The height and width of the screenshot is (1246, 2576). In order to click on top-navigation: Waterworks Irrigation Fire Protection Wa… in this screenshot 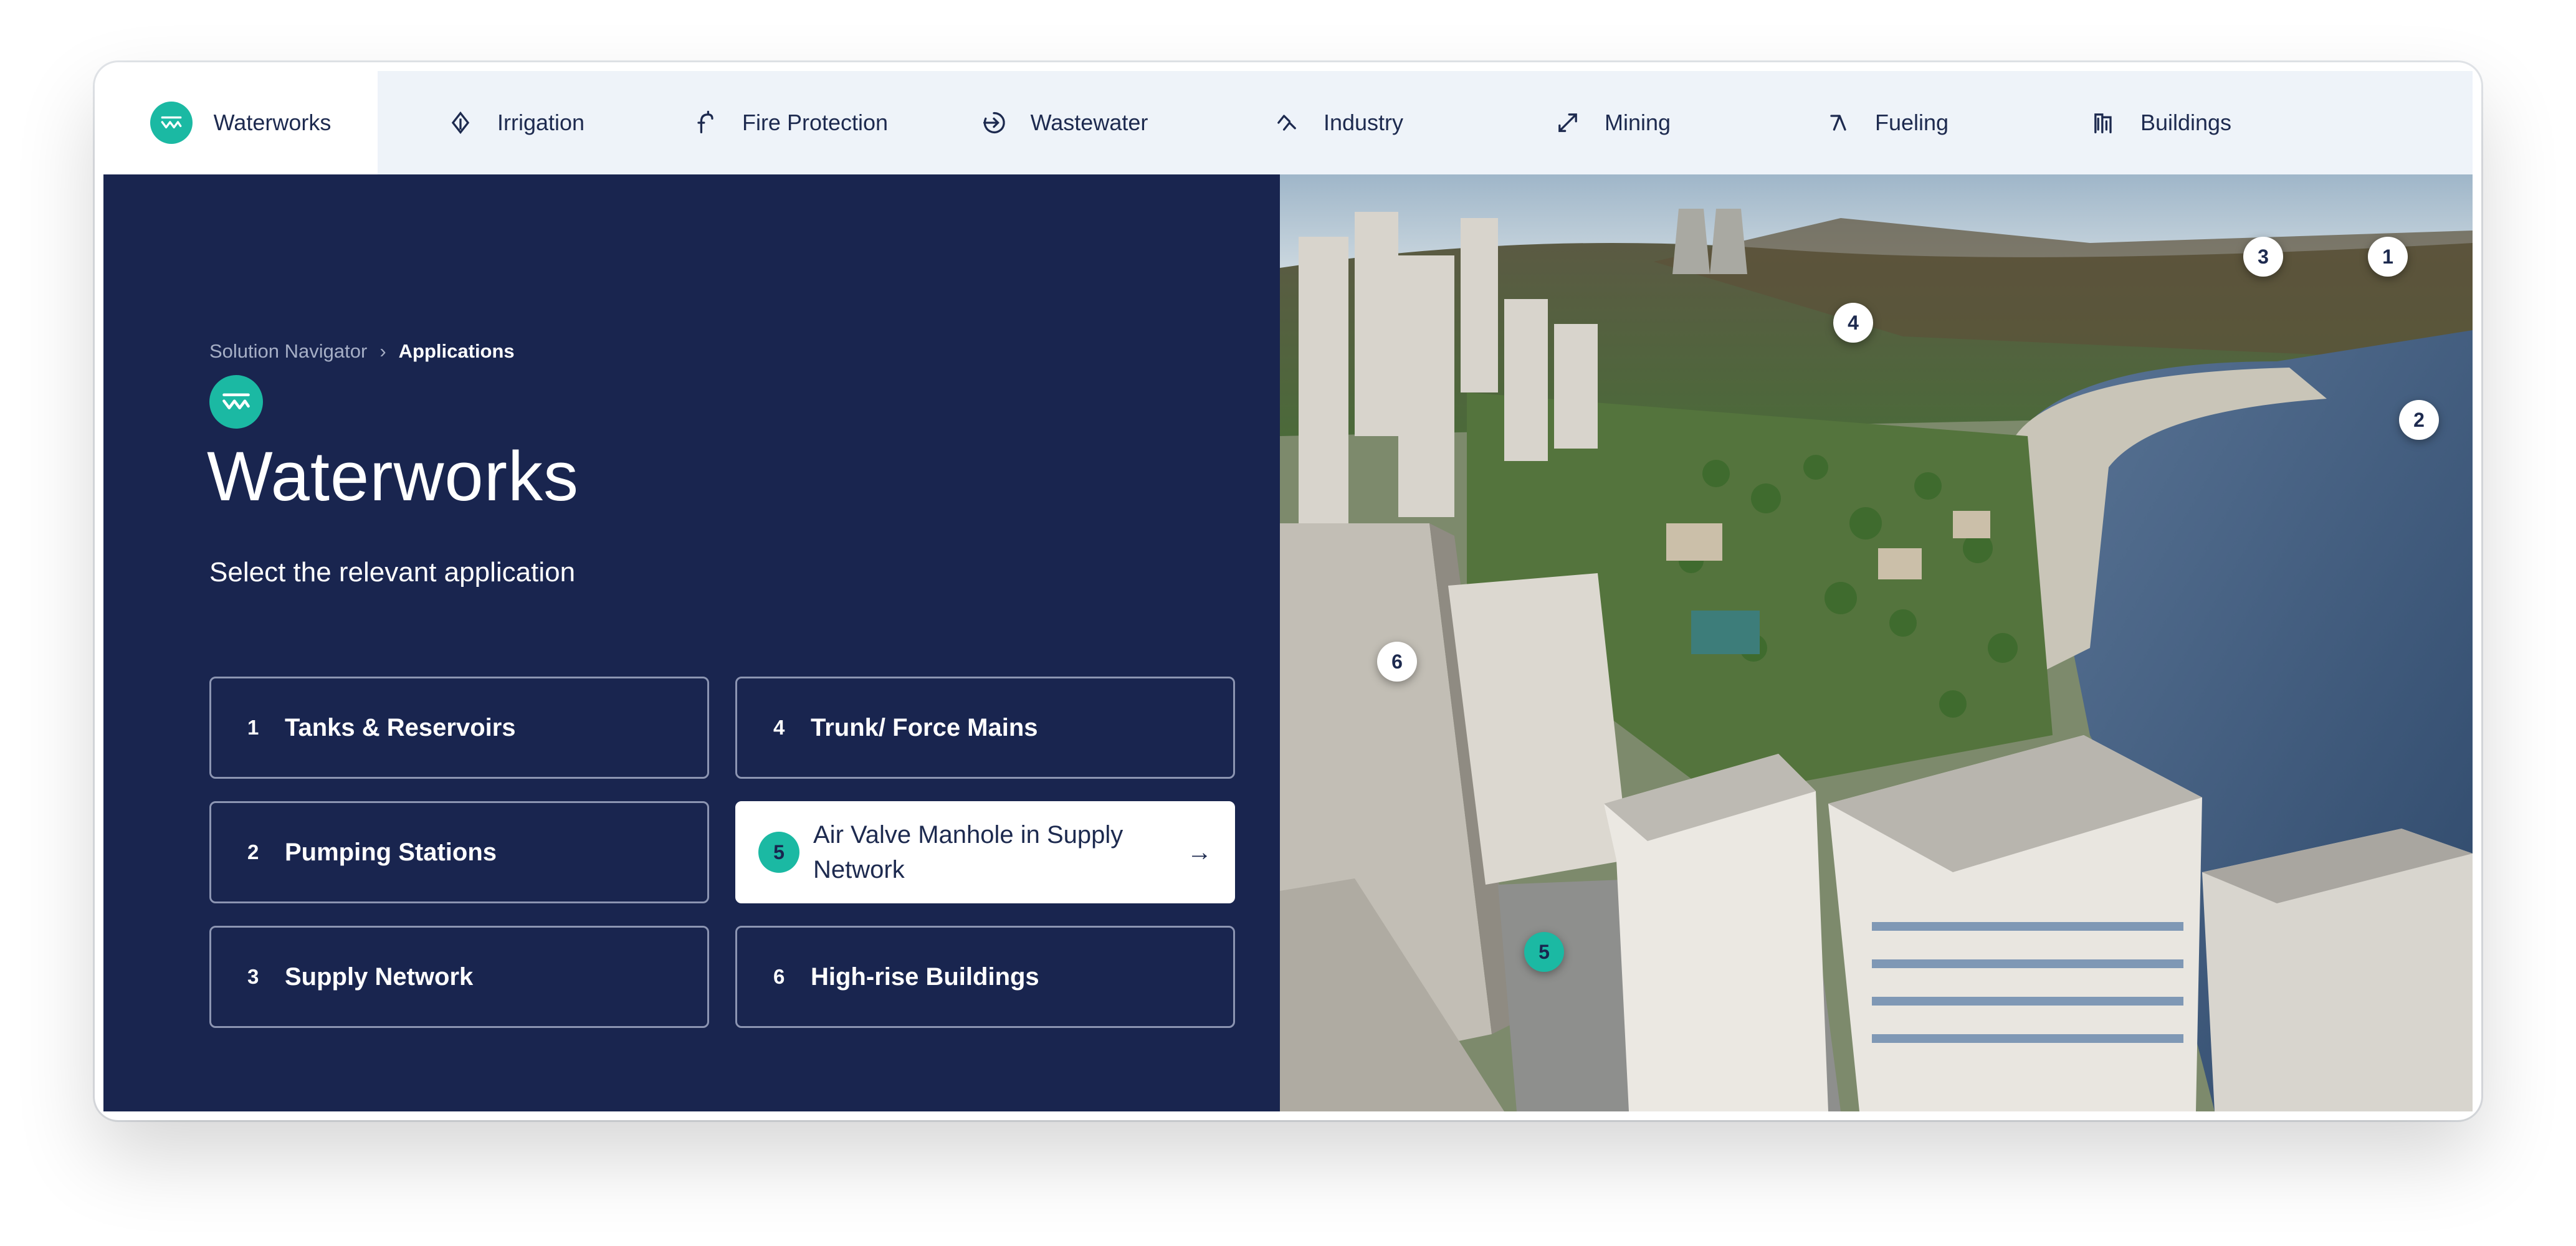, I will do `click(1288, 122)`.